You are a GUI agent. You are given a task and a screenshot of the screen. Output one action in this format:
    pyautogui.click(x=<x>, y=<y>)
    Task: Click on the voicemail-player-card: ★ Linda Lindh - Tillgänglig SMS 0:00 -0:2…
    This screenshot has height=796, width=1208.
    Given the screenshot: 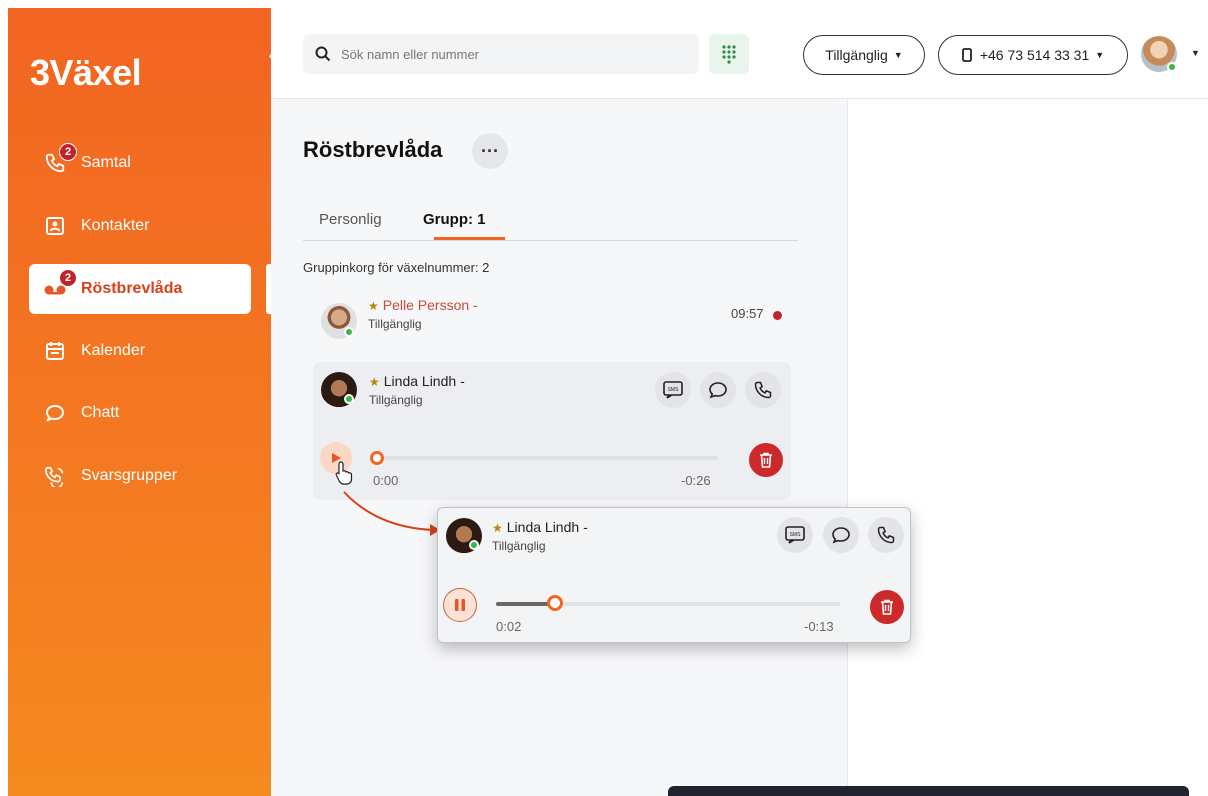 What is the action you would take?
    pyautogui.click(x=552, y=431)
    